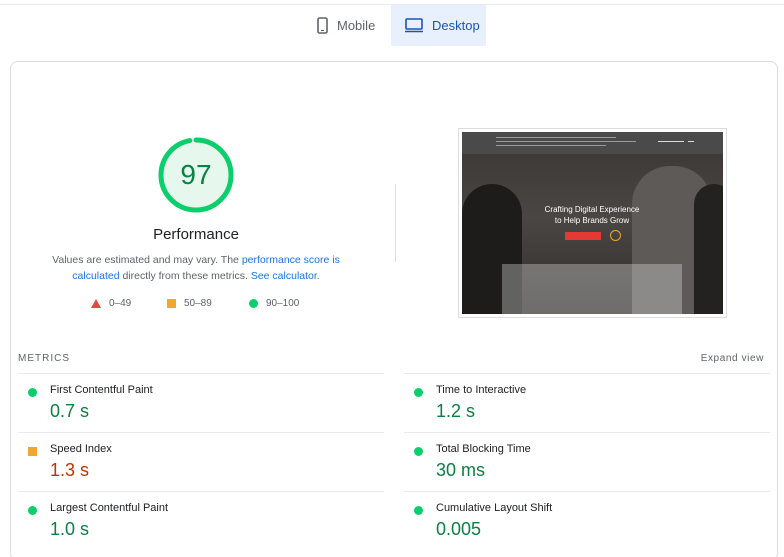  I want to click on metric-total-blocking-time: Total Blocking Time 30 ms, so click(587, 461).